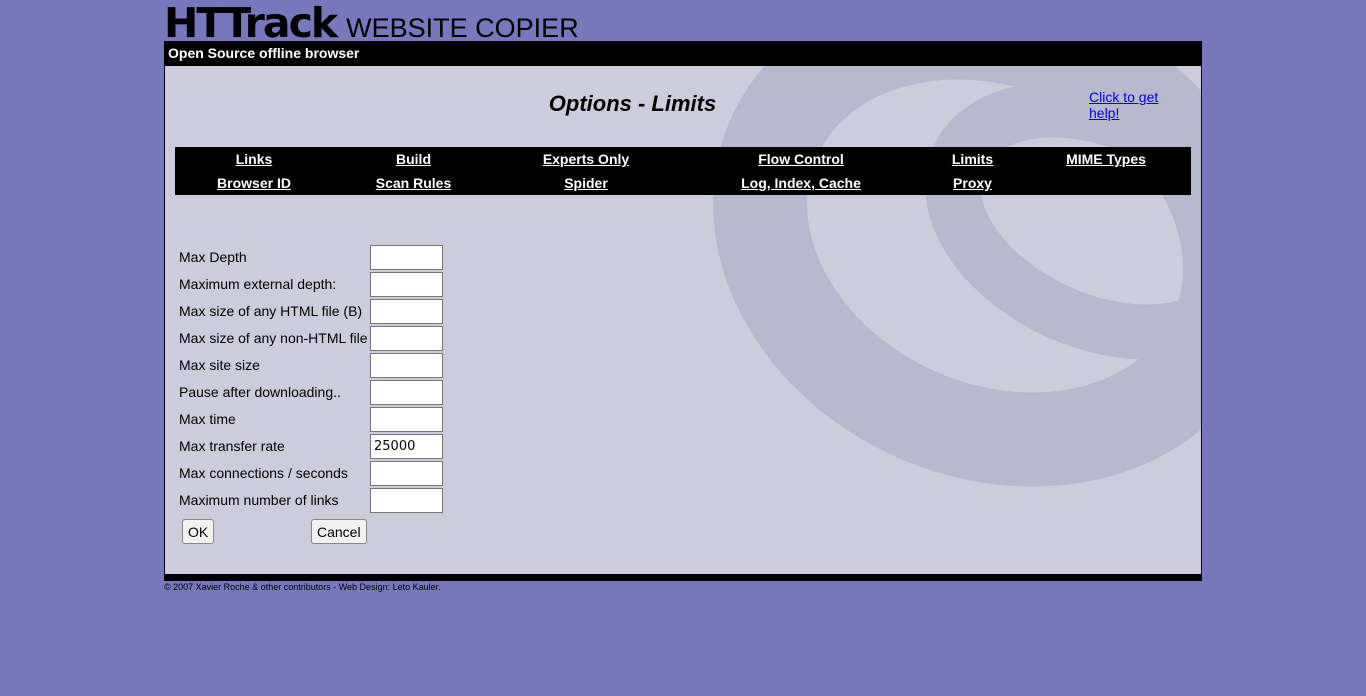  What do you see at coordinates (406, 365) in the screenshot?
I see `max-site-size-input` at bounding box center [406, 365].